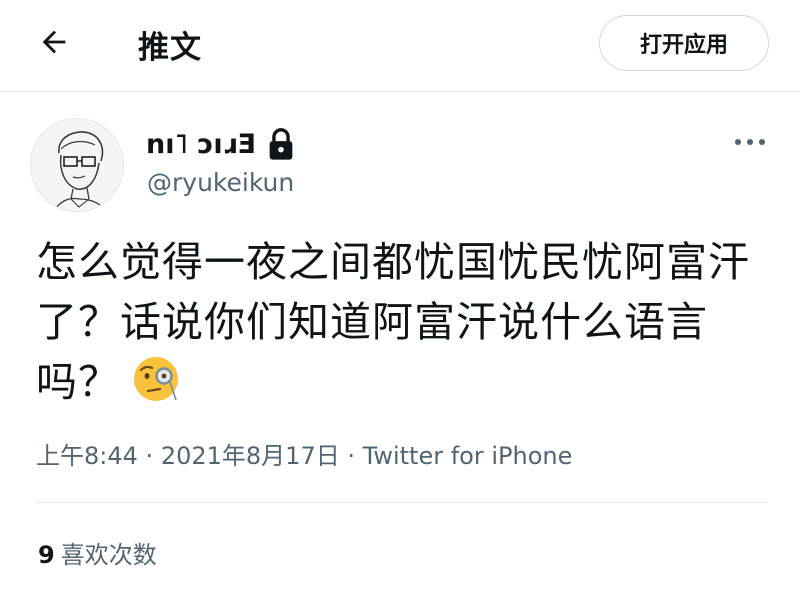 The height and width of the screenshot is (601, 800). Describe the element at coordinates (220, 182) in the screenshot. I see `user-handle: @ryukeikun` at that location.